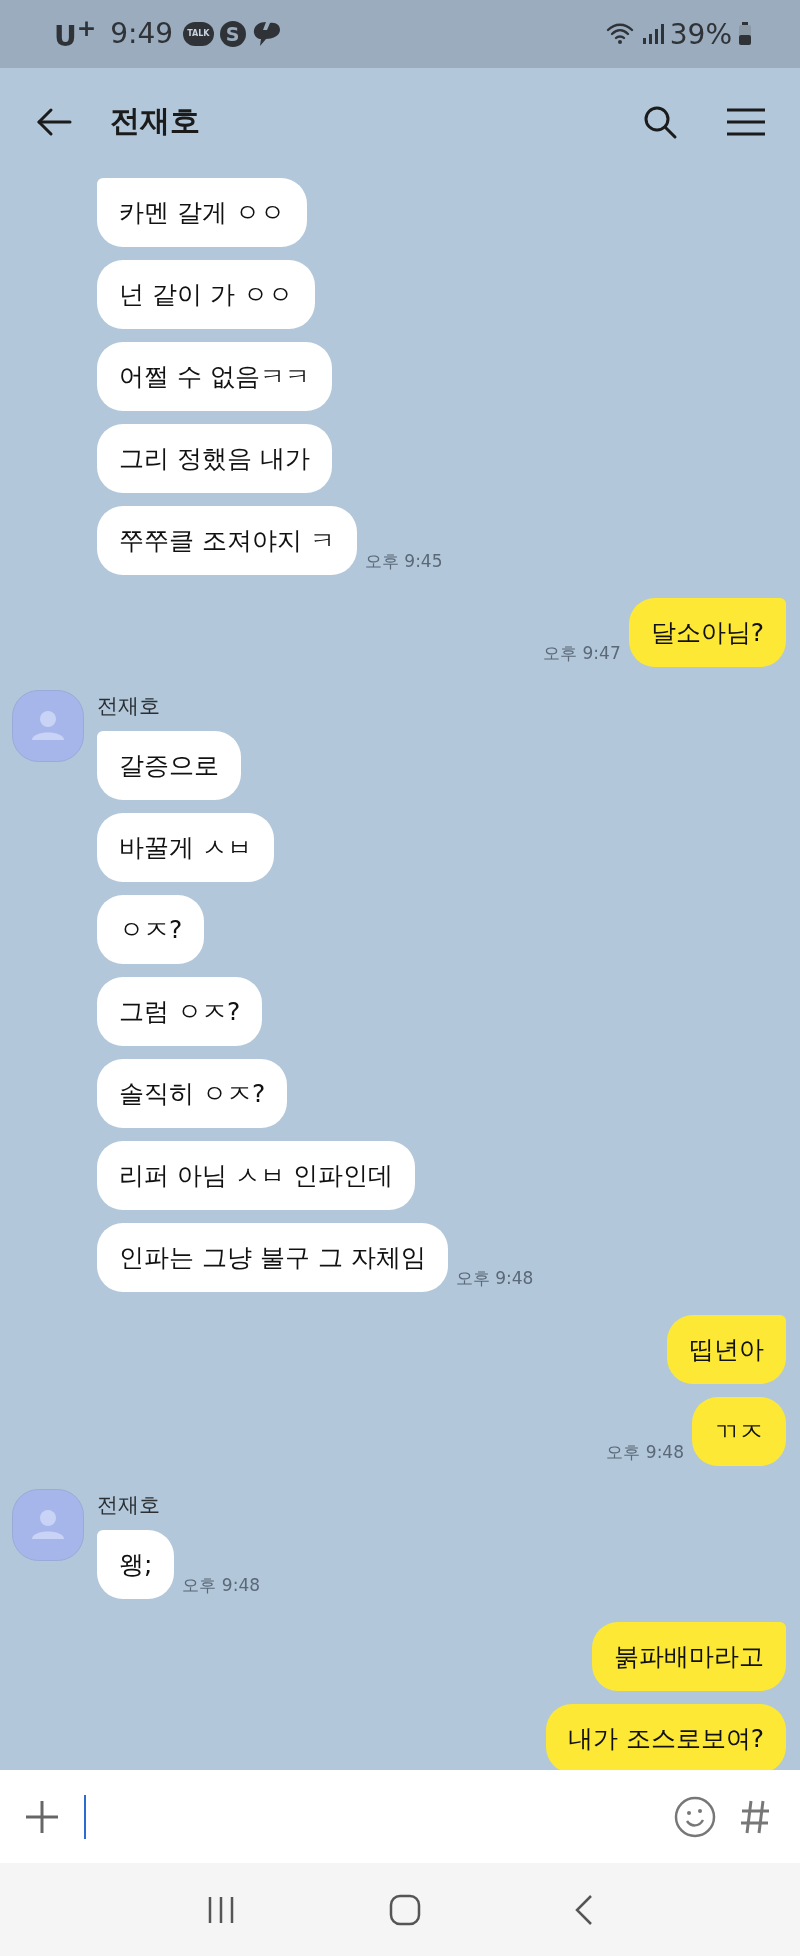  What do you see at coordinates (136, 1564) in the screenshot?
I see `message-bubble: 왱;` at bounding box center [136, 1564].